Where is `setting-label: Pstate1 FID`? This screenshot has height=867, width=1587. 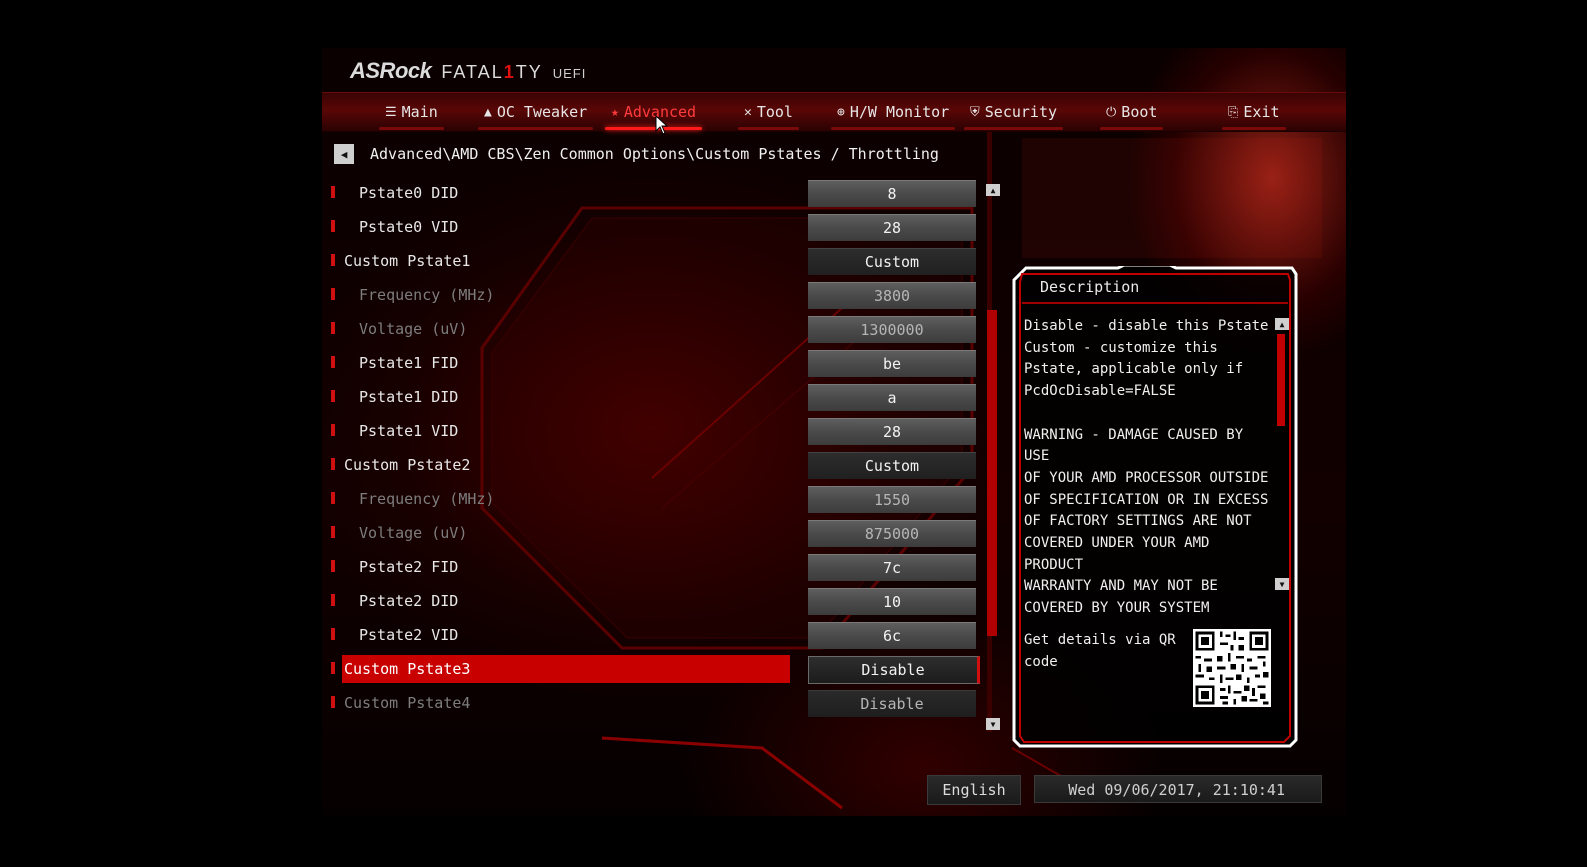 setting-label: Pstate1 FID is located at coordinates (409, 363).